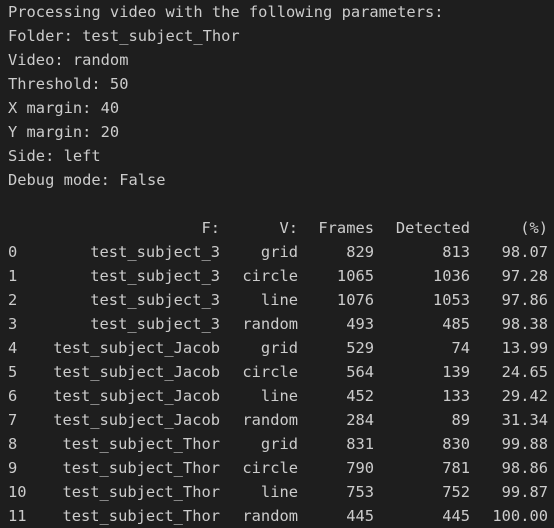 This screenshot has width=554, height=528. Describe the element at coordinates (17, 492) in the screenshot. I see `cell-index: 10` at that location.